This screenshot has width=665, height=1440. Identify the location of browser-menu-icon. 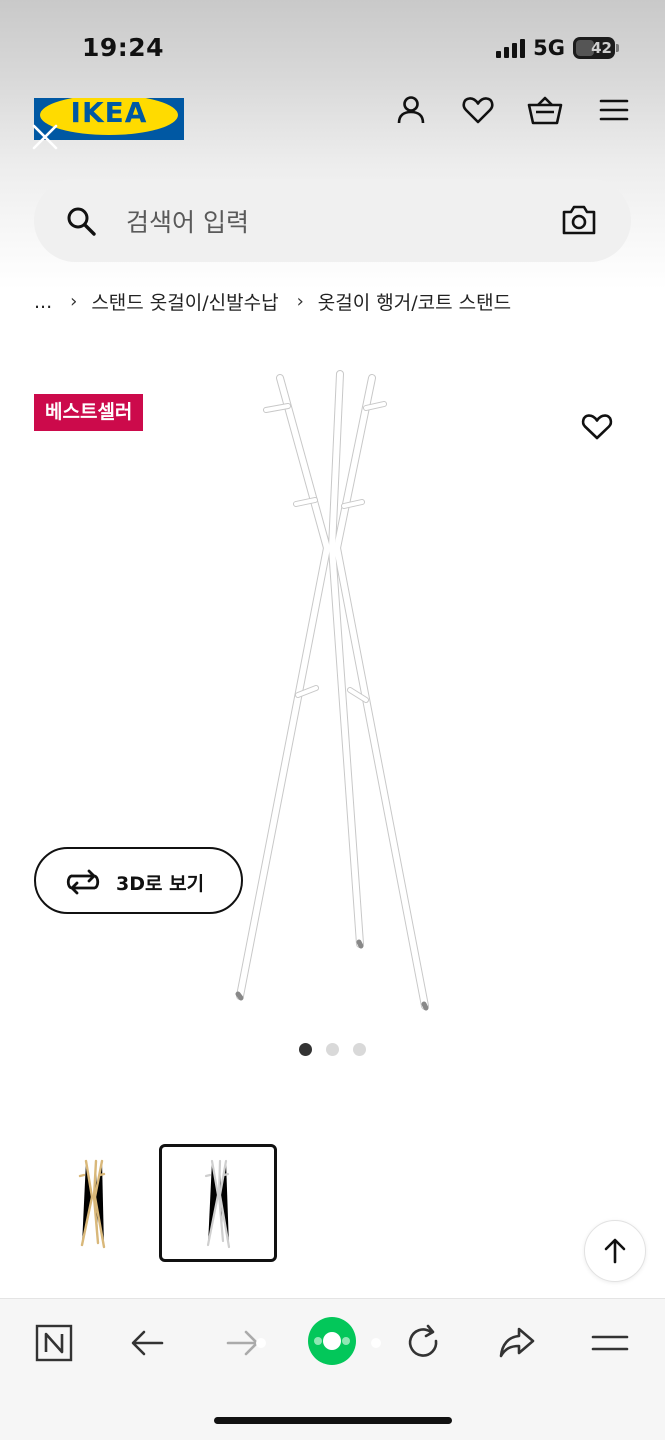
(610, 1343).